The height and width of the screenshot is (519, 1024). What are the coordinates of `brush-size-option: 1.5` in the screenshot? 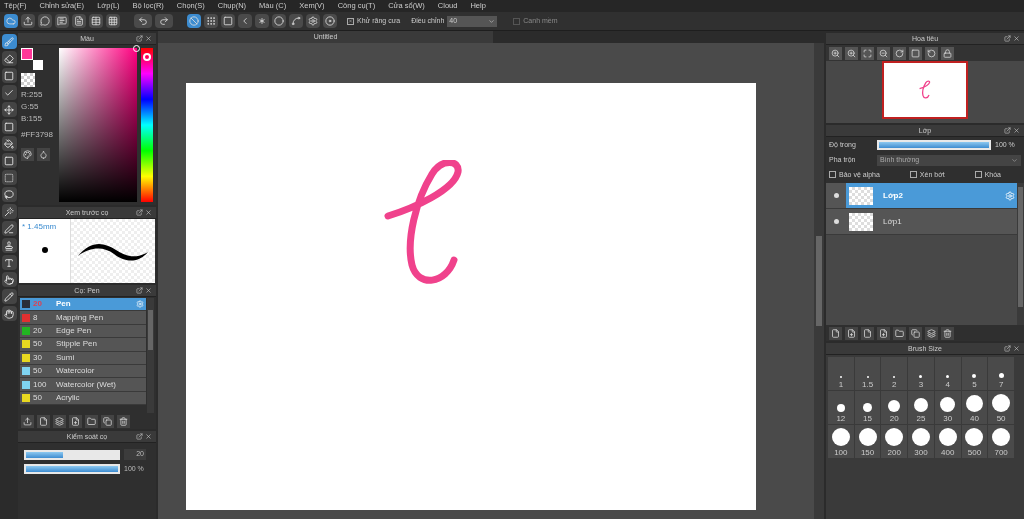 It's located at (867, 373).